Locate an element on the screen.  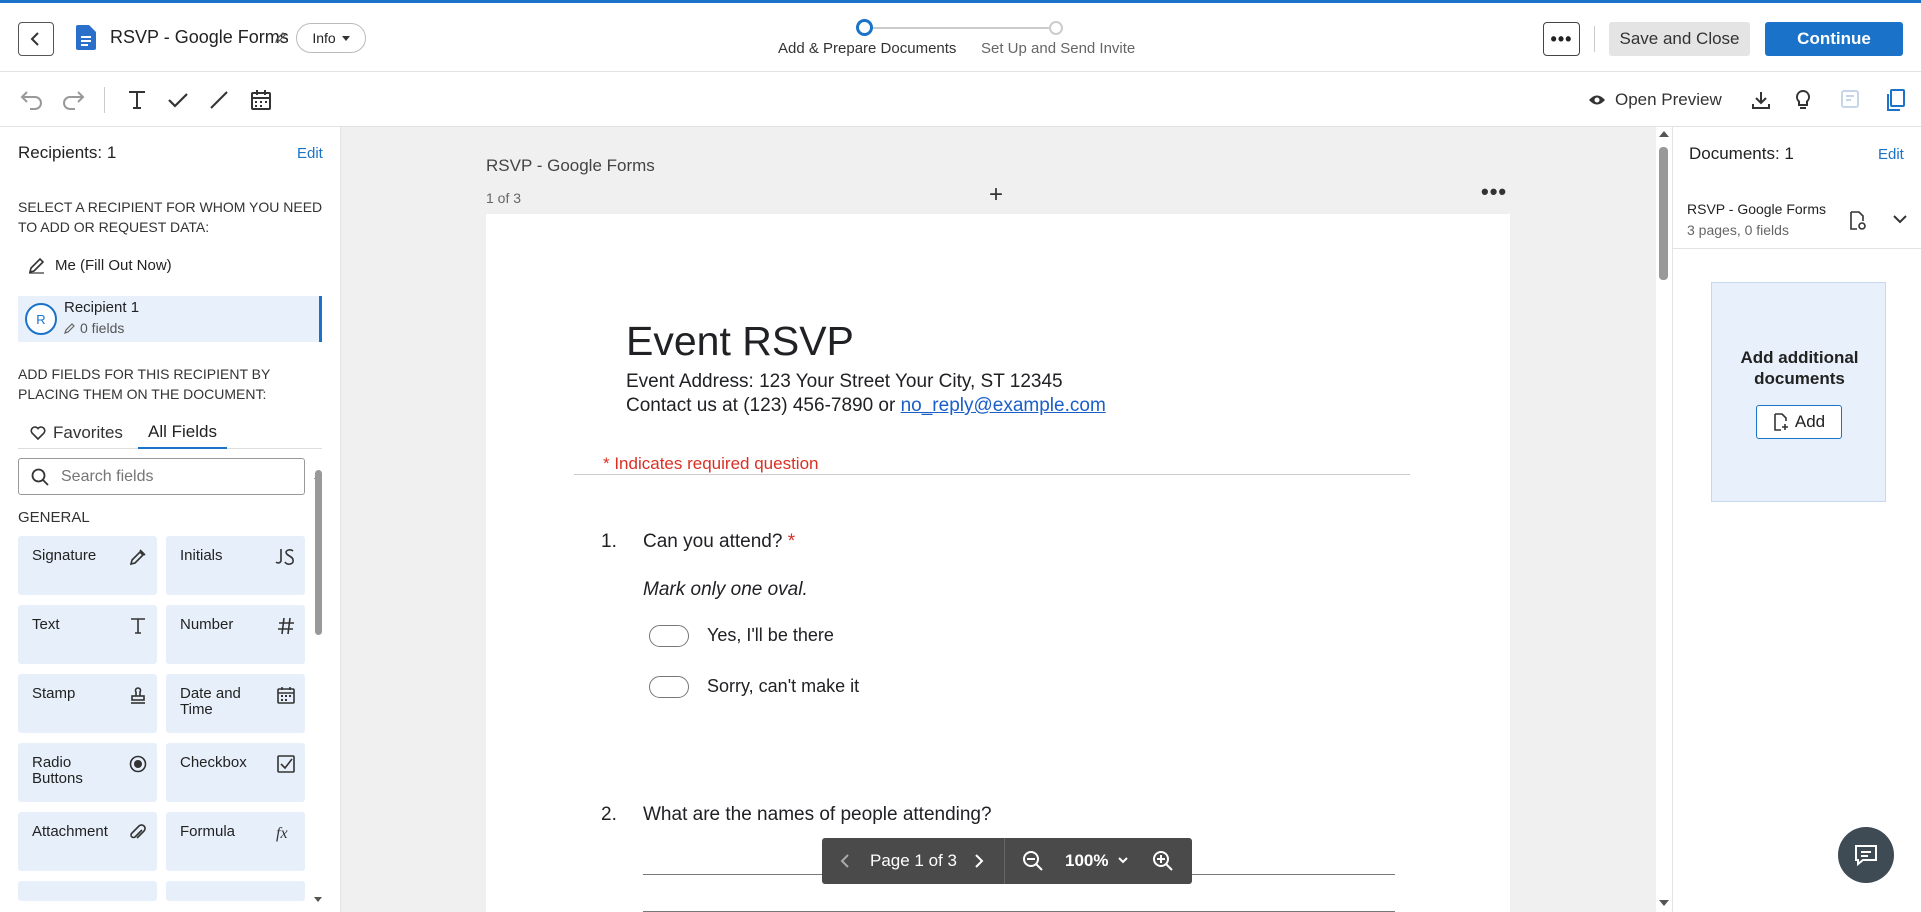
open-preview-label: Open Preview is located at coordinates (1668, 99).